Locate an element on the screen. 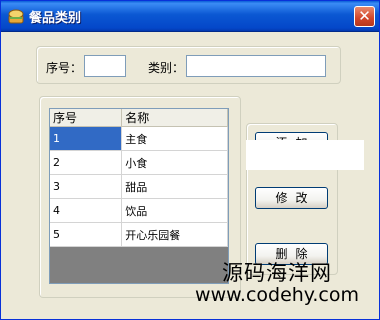 The image size is (380, 320). cell-id: 5 is located at coordinates (86, 234).